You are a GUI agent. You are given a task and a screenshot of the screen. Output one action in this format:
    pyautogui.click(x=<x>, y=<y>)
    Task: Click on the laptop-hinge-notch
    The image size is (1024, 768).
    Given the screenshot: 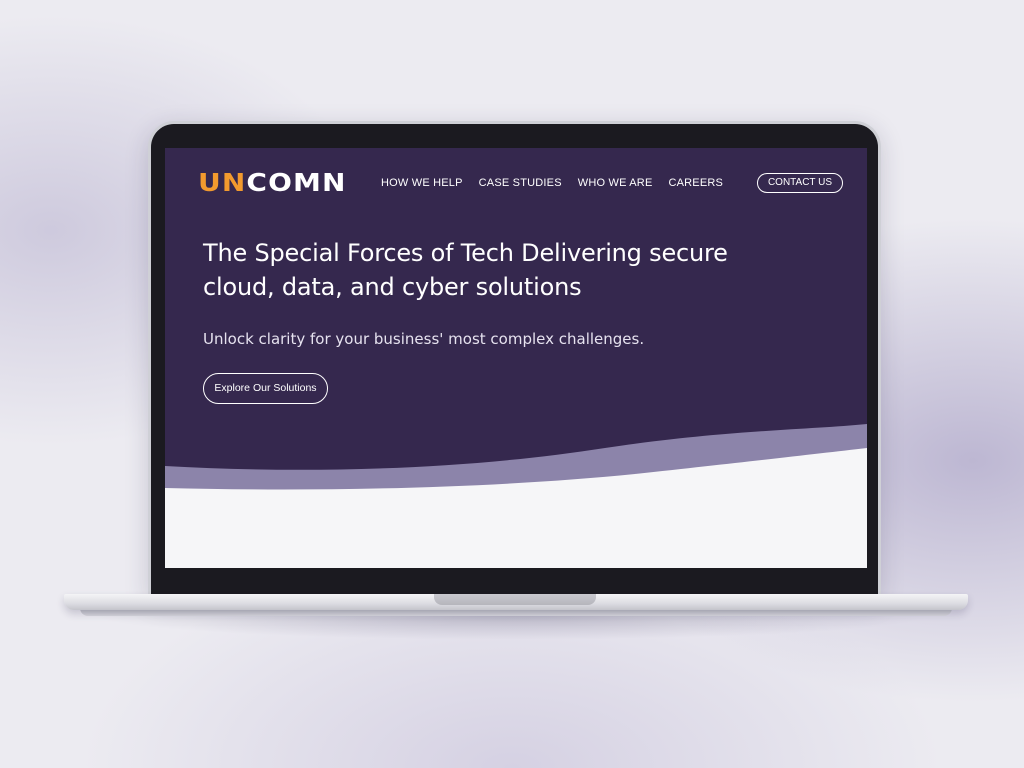 What is the action you would take?
    pyautogui.click(x=515, y=599)
    